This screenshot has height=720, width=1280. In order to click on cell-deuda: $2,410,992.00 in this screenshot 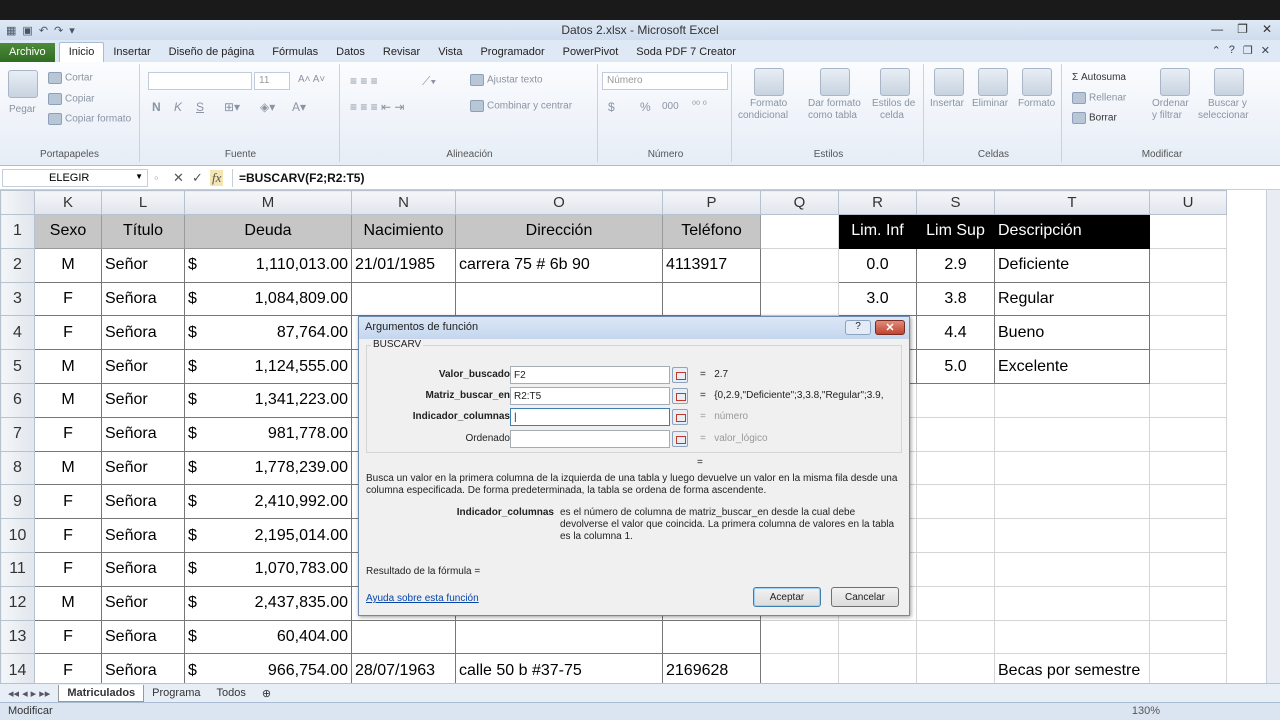, I will do `click(268, 502)`.